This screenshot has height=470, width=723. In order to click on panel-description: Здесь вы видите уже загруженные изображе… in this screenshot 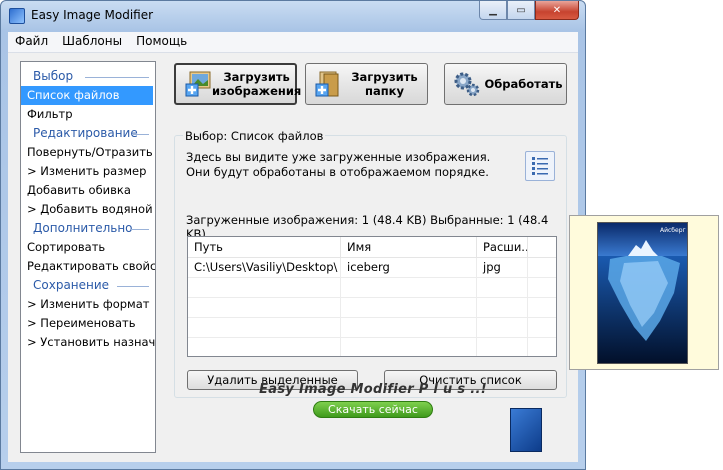, I will do `click(338, 164)`.